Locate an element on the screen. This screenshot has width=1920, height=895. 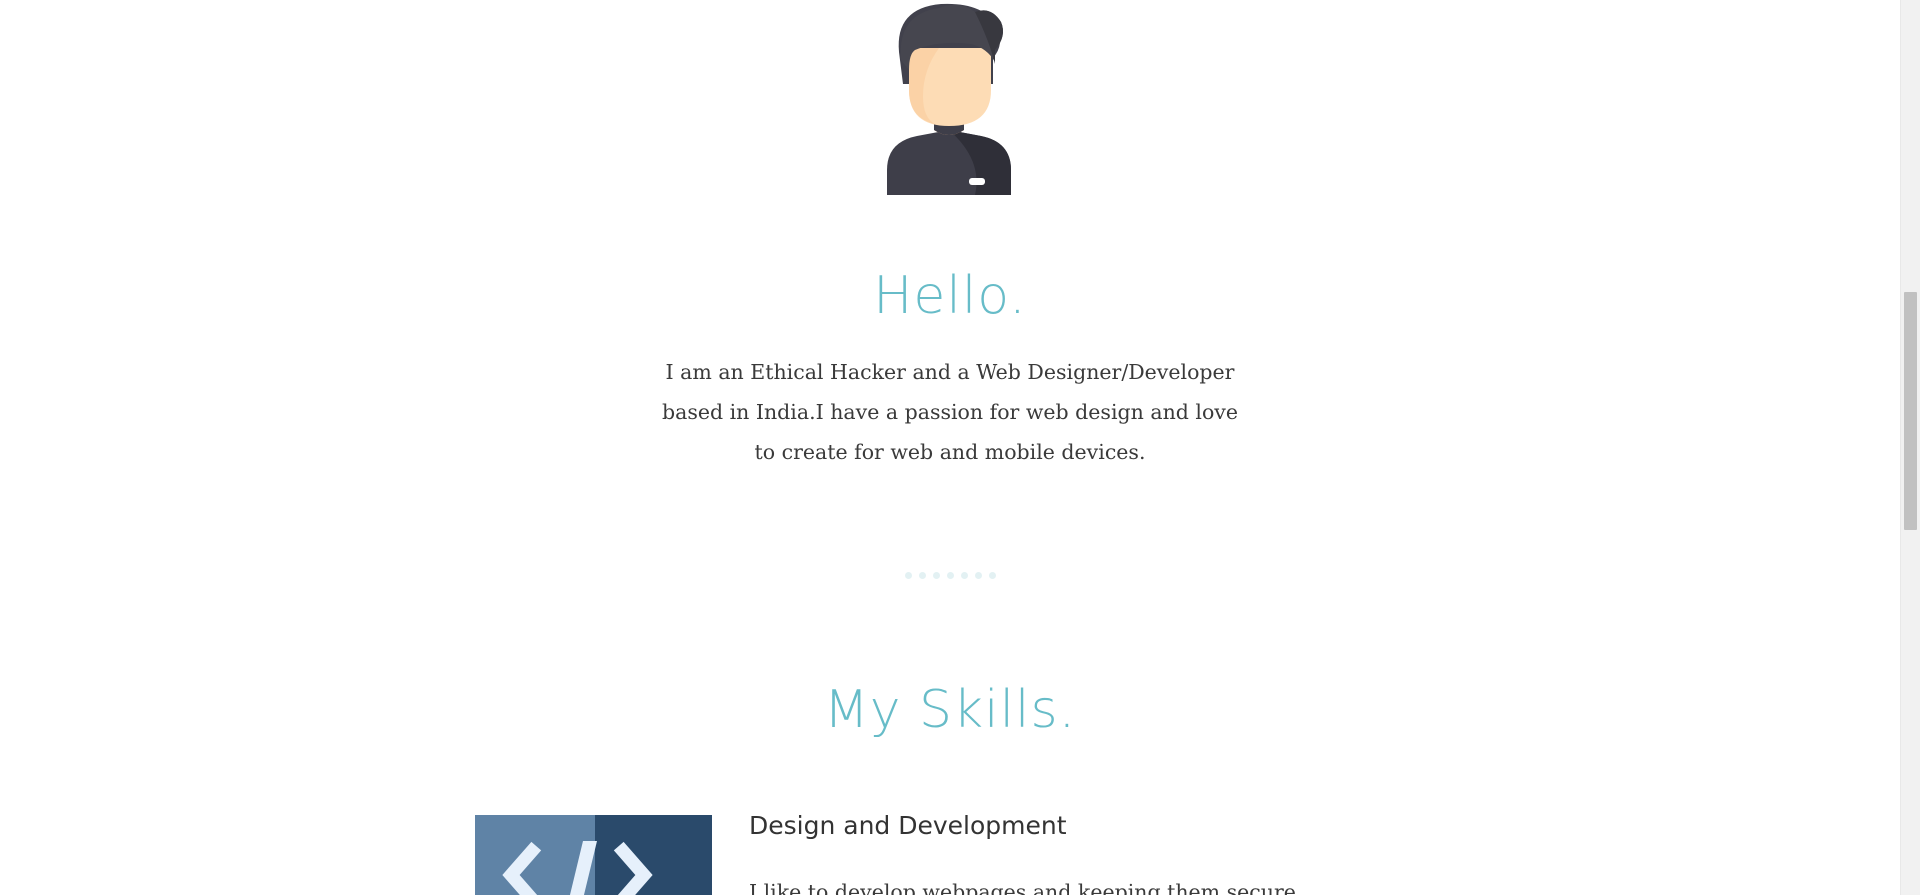
page-scrollbar is located at coordinates (1910, 447).